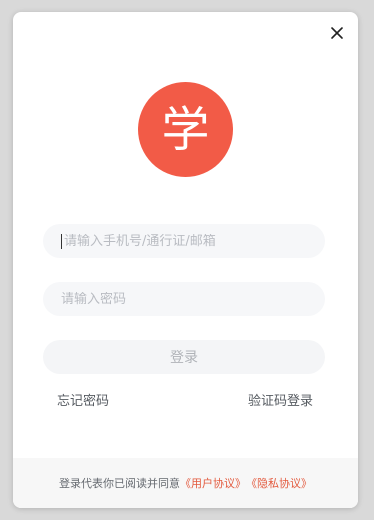  I want to click on close-icon, so click(337, 33).